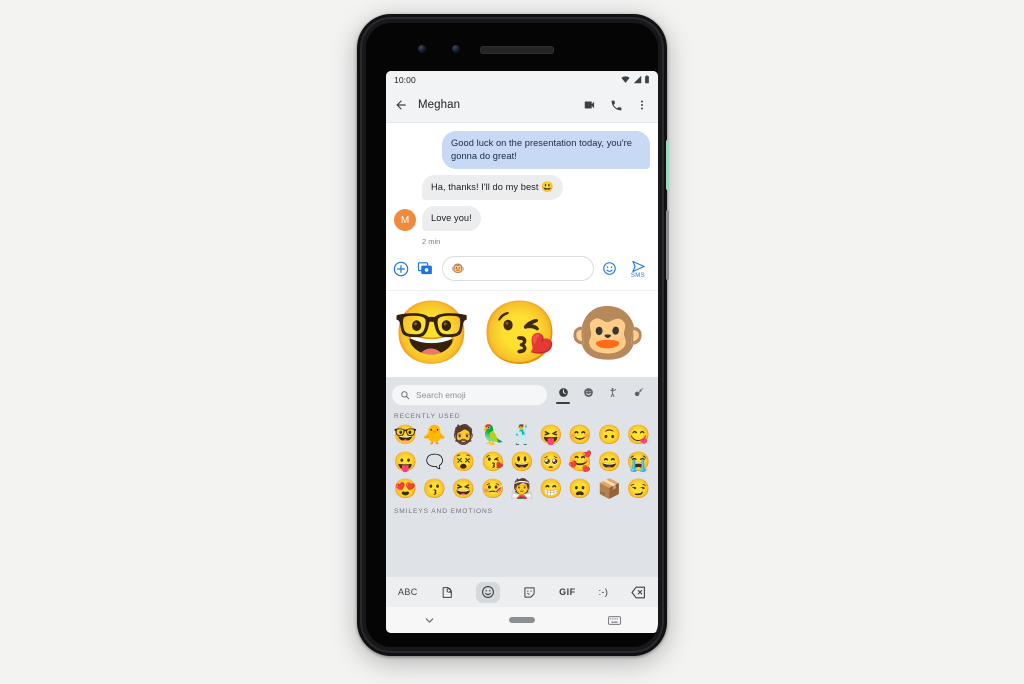  I want to click on tab-food-drink, so click(657, 395).